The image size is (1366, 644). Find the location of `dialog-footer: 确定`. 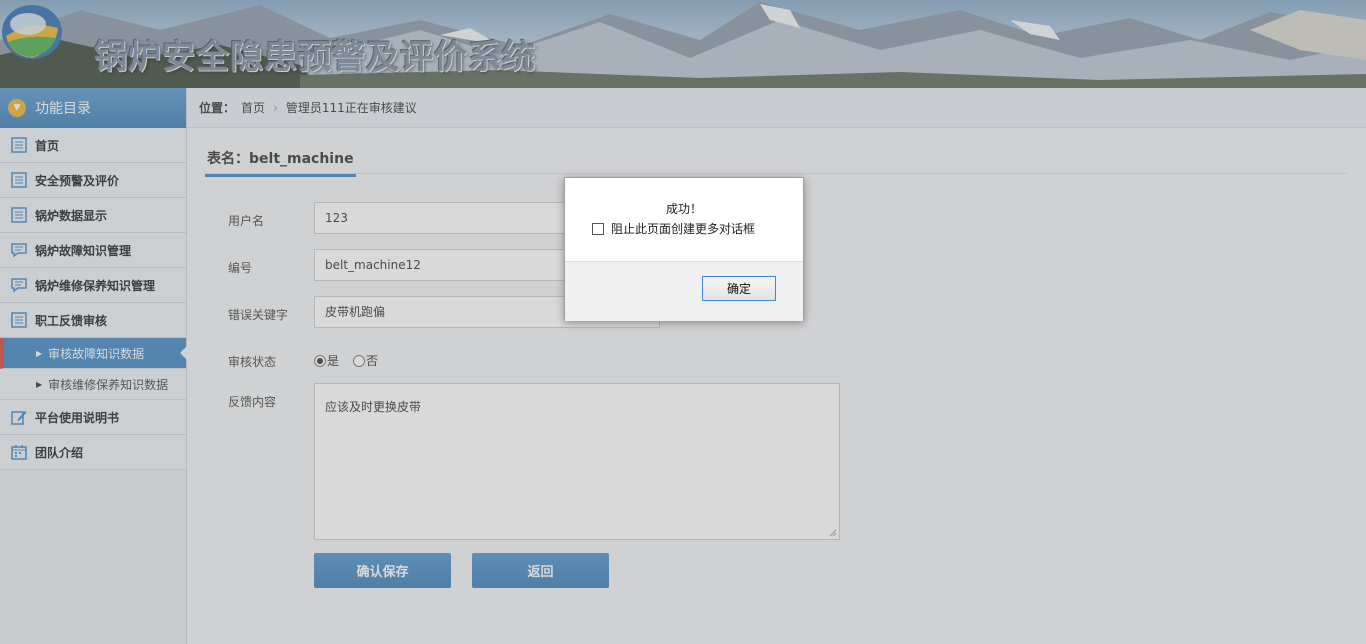

dialog-footer: 确定 is located at coordinates (684, 291).